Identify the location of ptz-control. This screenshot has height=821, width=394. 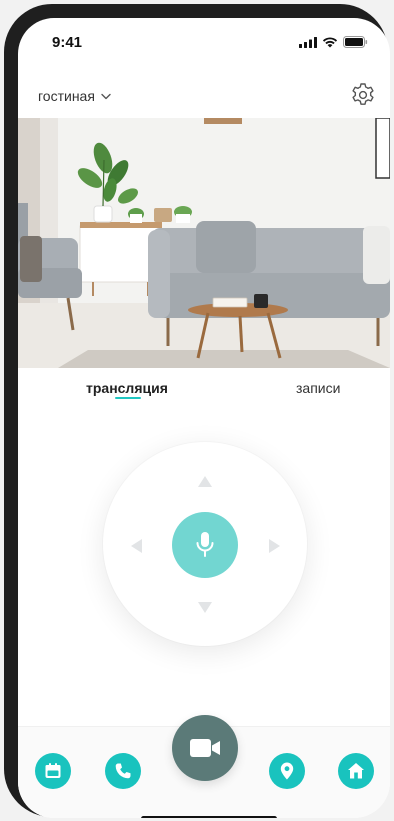
(205, 544).